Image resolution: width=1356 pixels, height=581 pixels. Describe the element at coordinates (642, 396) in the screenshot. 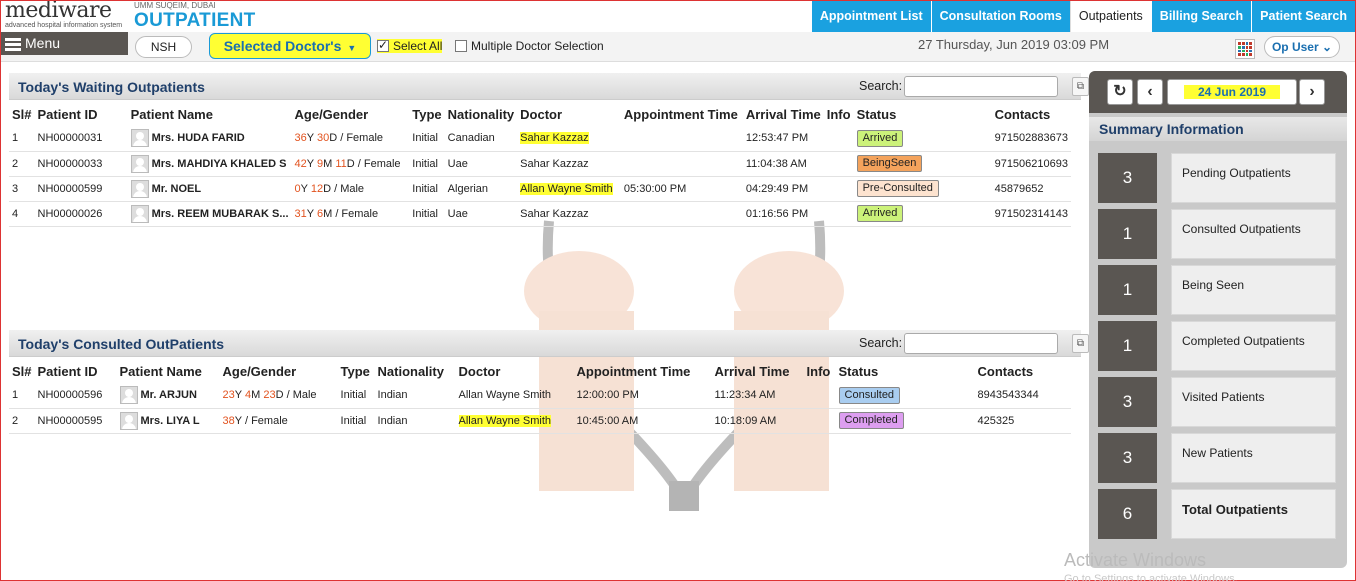

I see `cell-appointment-time: 12:00:00 PM` at that location.